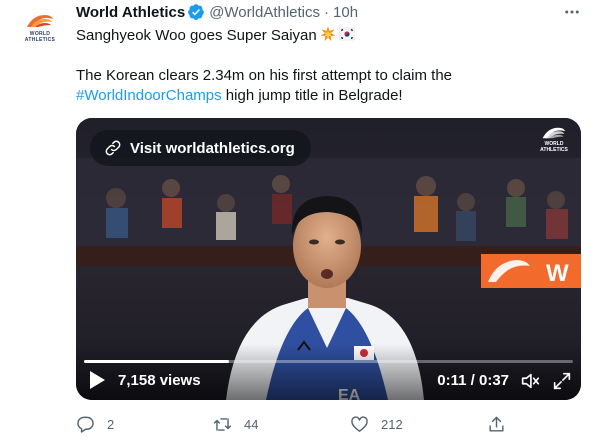 This screenshot has height=440, width=596. What do you see at coordinates (212, 148) in the screenshot?
I see `visit-website-label: Visit worldathletics.org` at bounding box center [212, 148].